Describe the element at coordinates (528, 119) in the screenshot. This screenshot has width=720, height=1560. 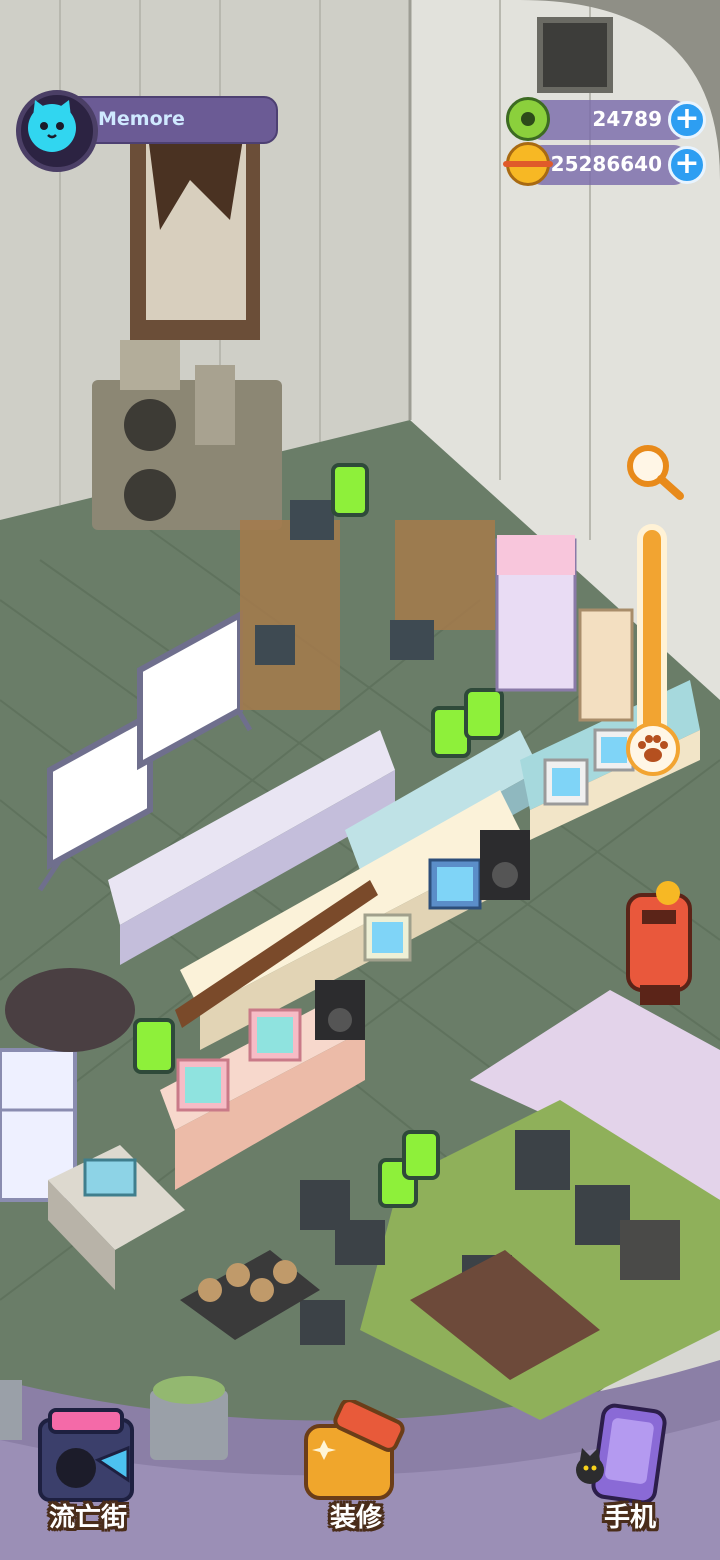
I see `green-donut-icon` at that location.